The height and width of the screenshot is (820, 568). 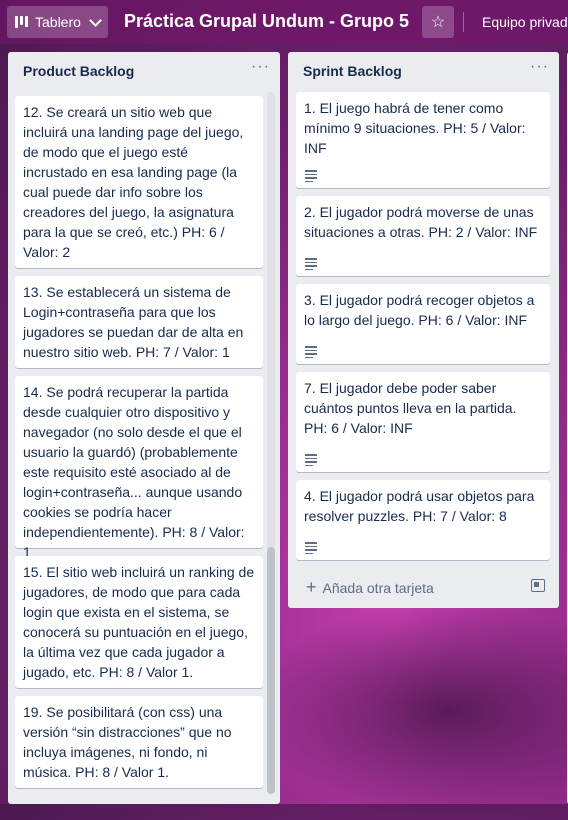 I want to click on team-visibility-button: Equipo privado, so click(x=520, y=22).